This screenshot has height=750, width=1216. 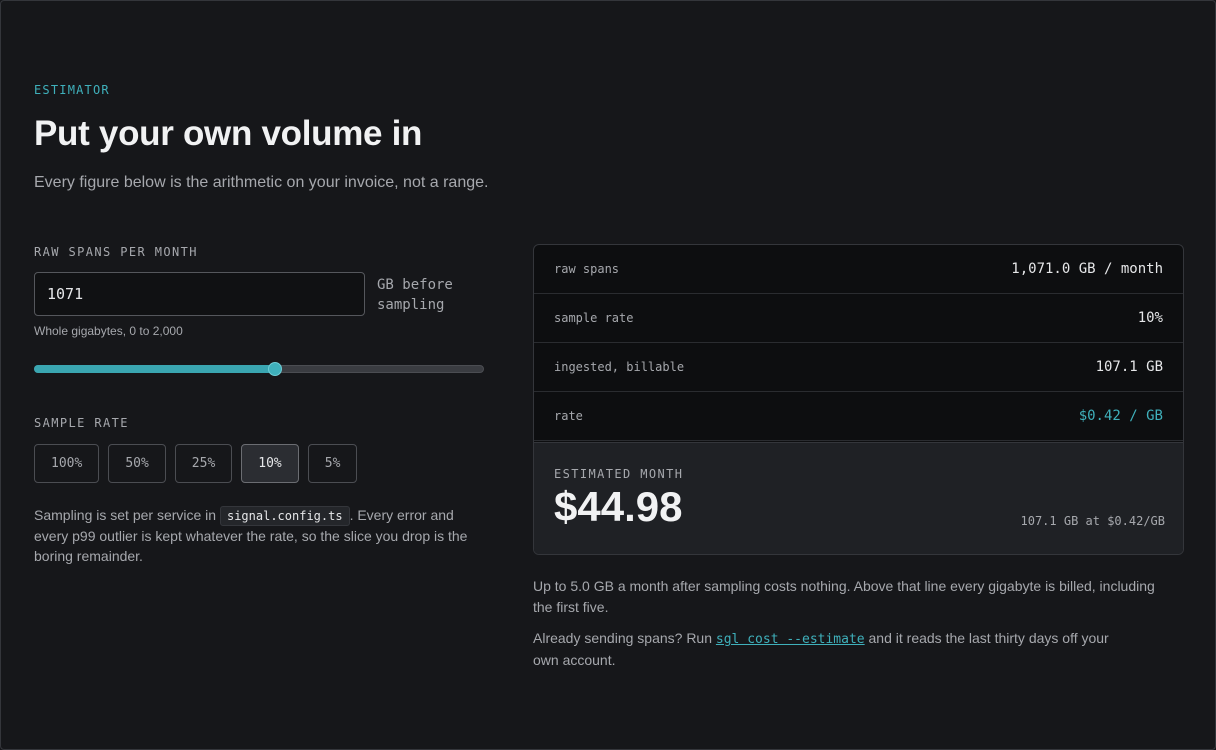 I want to click on sample-rate-options: 100% 50% 25% 10% 5%, so click(x=196, y=463).